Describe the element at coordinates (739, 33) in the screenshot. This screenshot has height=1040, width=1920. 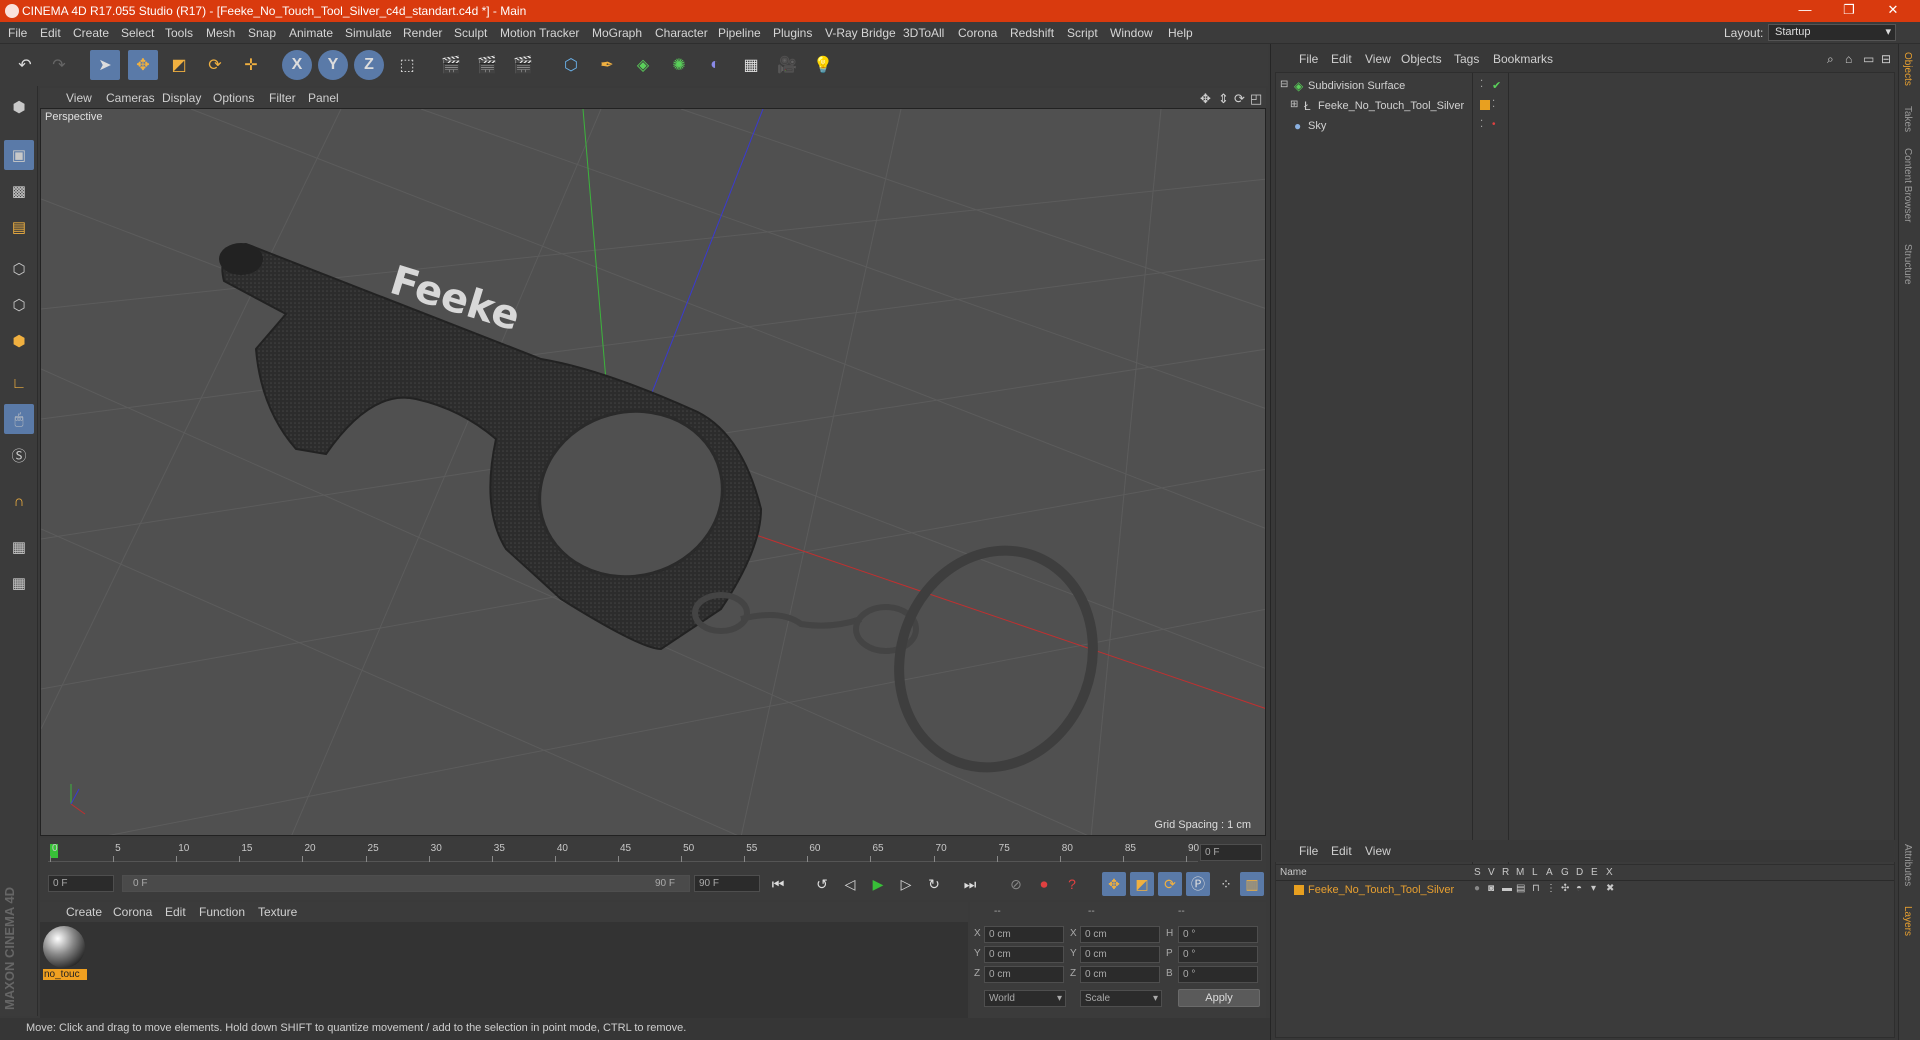
I see `menu-pipeline: Pipeline` at that location.